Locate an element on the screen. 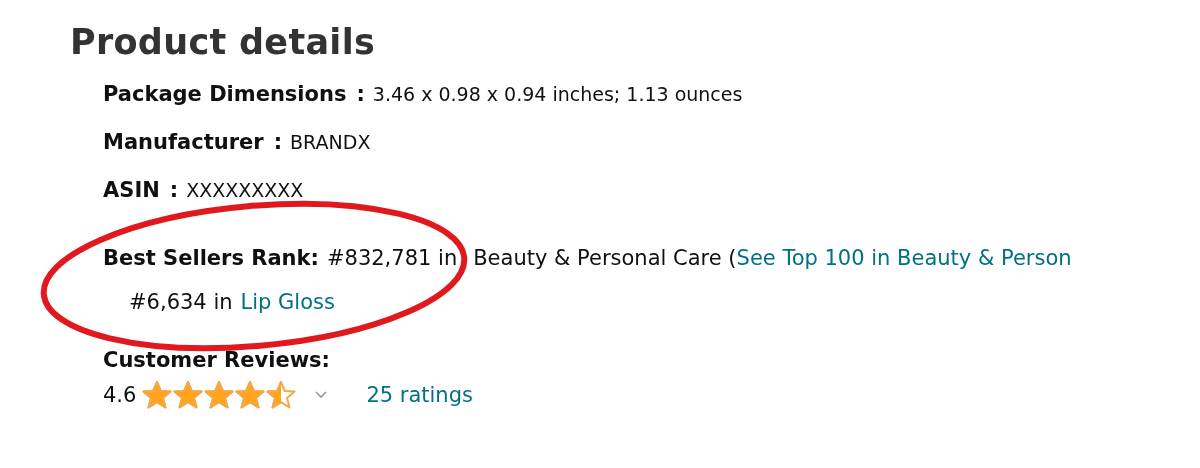  ratings-link: 25 ratings is located at coordinates (419, 395).